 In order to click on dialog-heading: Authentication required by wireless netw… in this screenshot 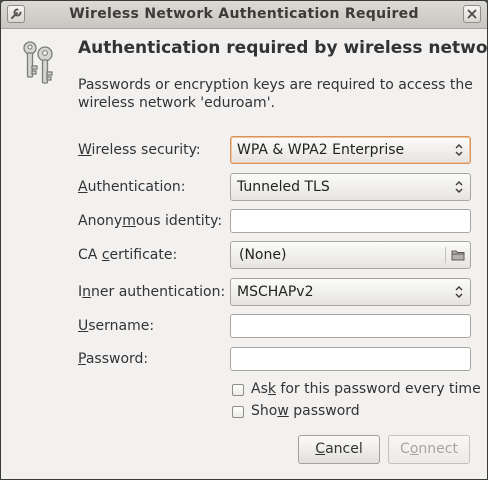, I will do `click(283, 48)`.